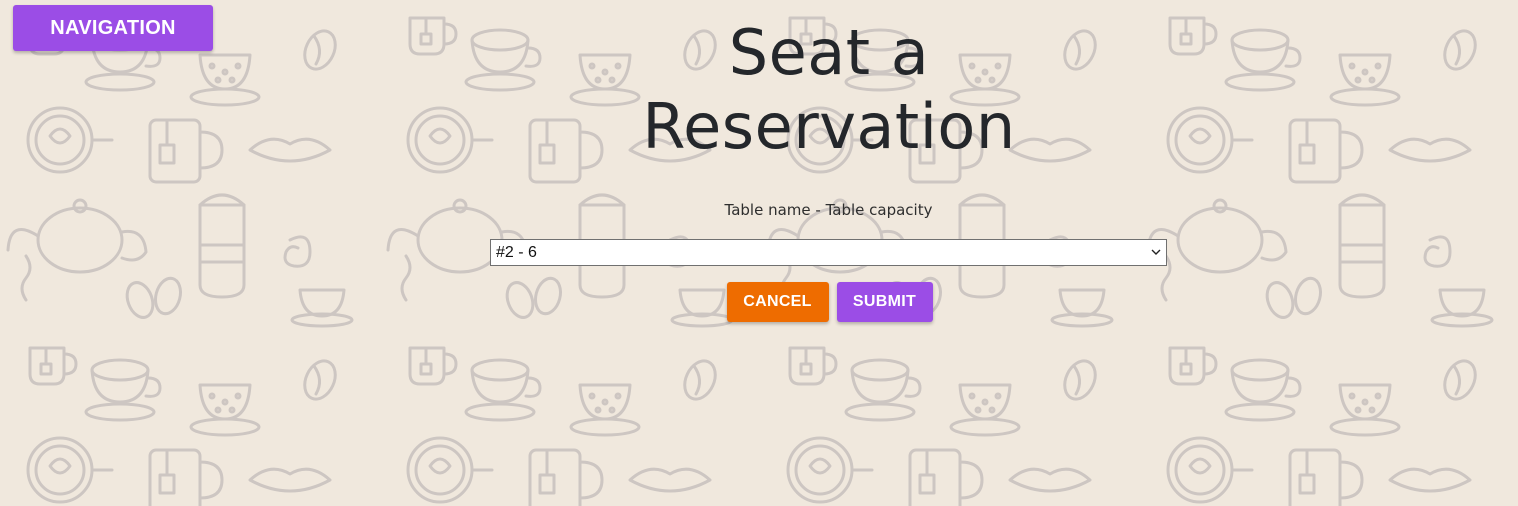 The image size is (1518, 506). What do you see at coordinates (884, 302) in the screenshot?
I see `submit-button: SUBMIT` at bounding box center [884, 302].